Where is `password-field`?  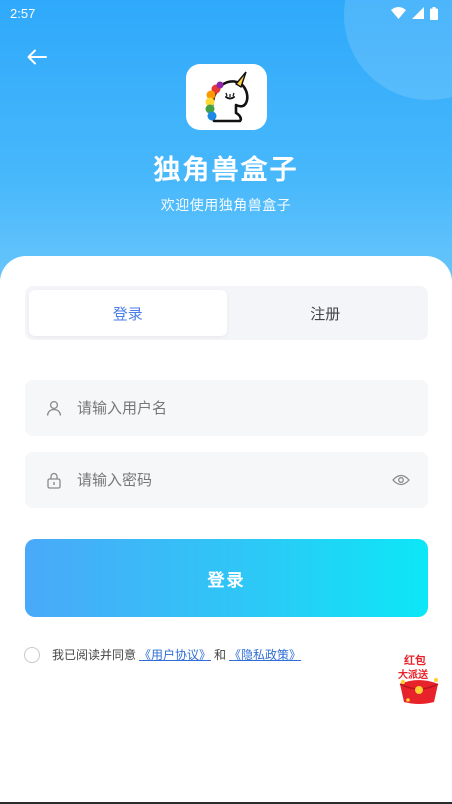
password-field is located at coordinates (226, 480).